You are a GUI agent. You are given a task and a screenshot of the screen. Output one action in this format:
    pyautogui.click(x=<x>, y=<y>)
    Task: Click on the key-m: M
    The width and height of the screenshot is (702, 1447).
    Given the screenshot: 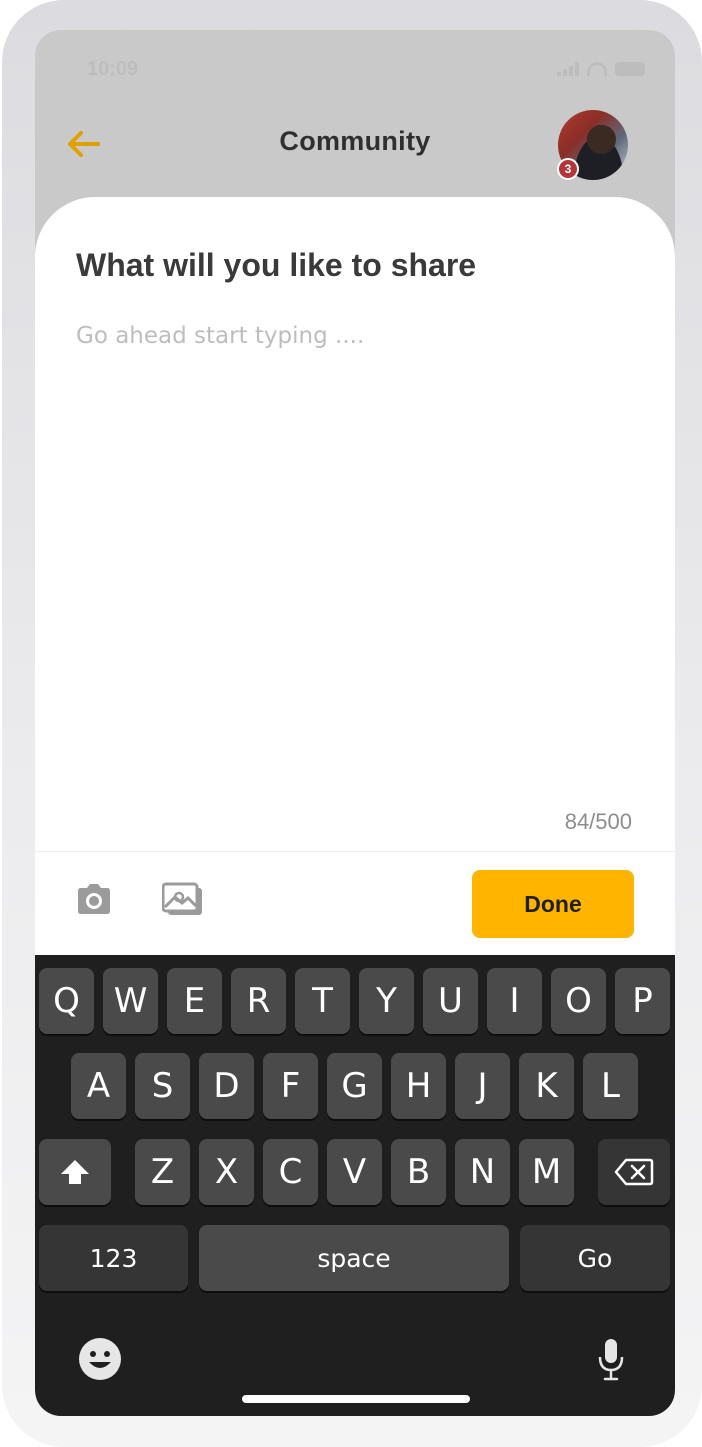 What is the action you would take?
    pyautogui.click(x=546, y=1172)
    